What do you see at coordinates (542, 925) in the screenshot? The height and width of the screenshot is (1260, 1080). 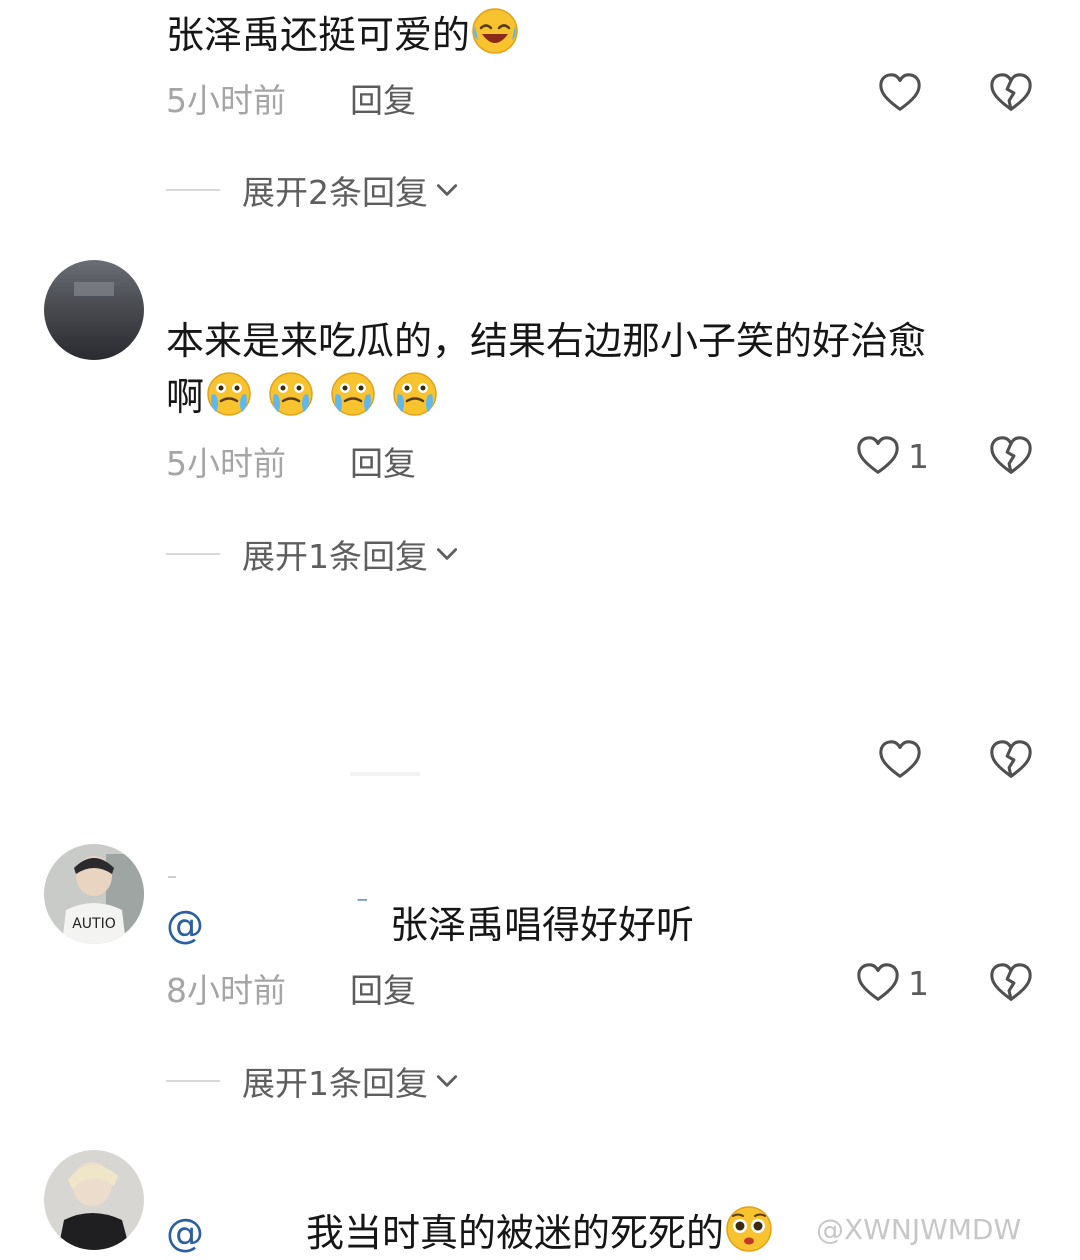 I see `comment-3-body: 张泽禹唱得好好听` at bounding box center [542, 925].